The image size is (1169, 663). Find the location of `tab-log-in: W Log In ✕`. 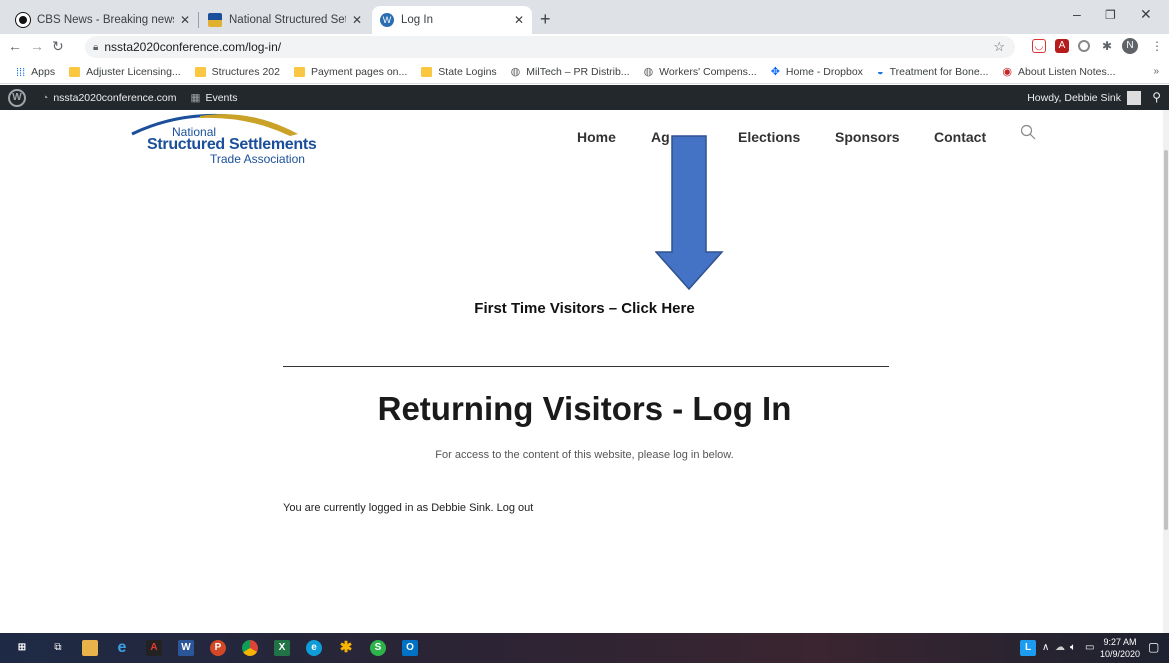

tab-log-in: W Log In ✕ is located at coordinates (452, 20).